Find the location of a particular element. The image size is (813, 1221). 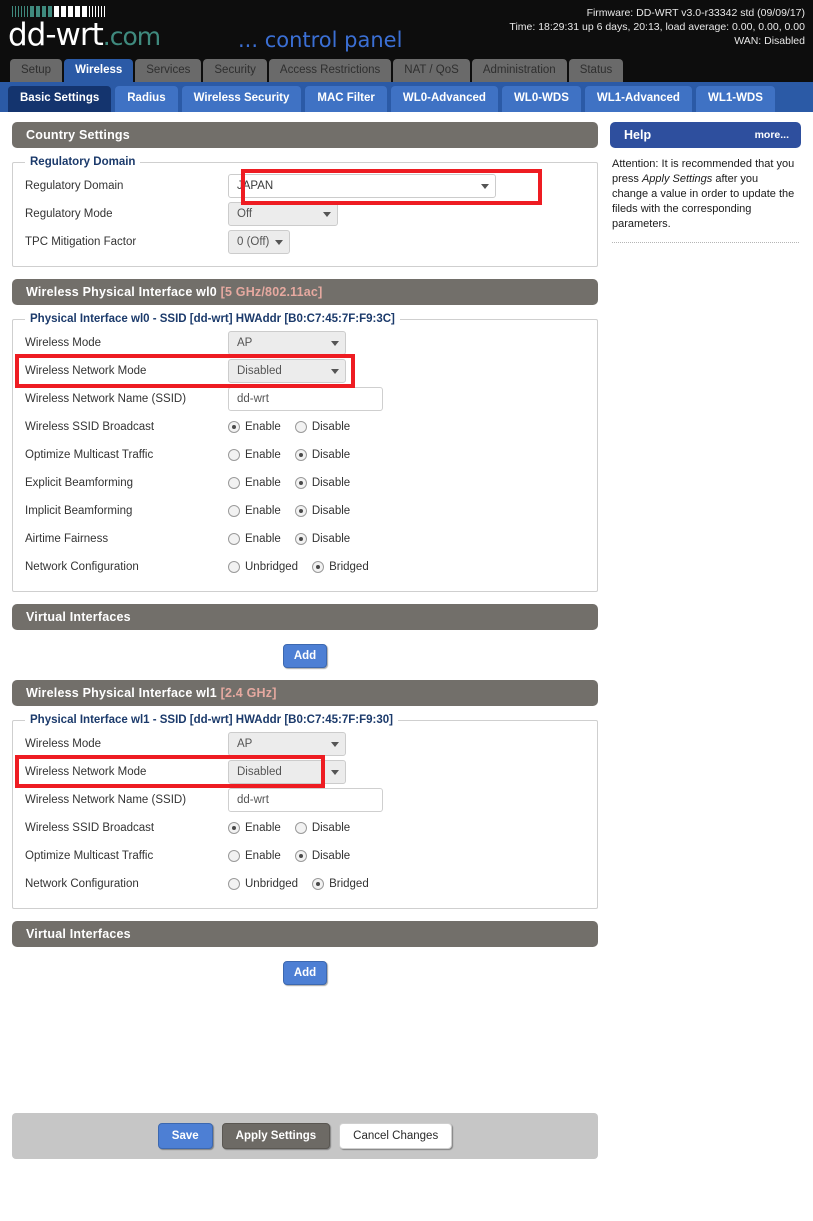

radio-label: Unbridged is located at coordinates (272, 567).